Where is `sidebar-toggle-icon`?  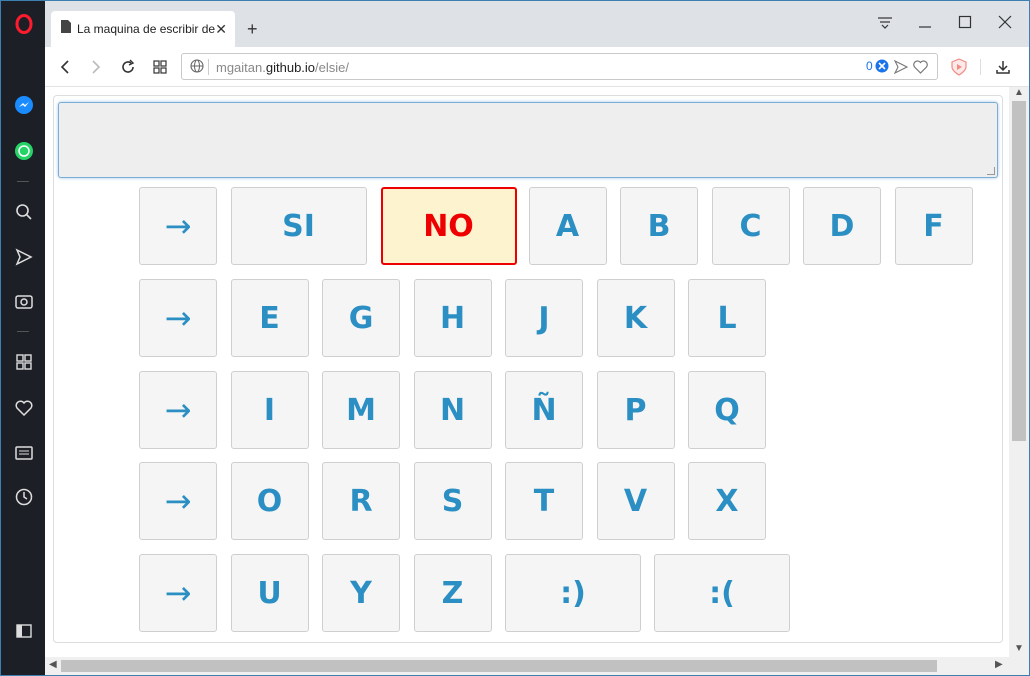 sidebar-toggle-icon is located at coordinates (24, 631).